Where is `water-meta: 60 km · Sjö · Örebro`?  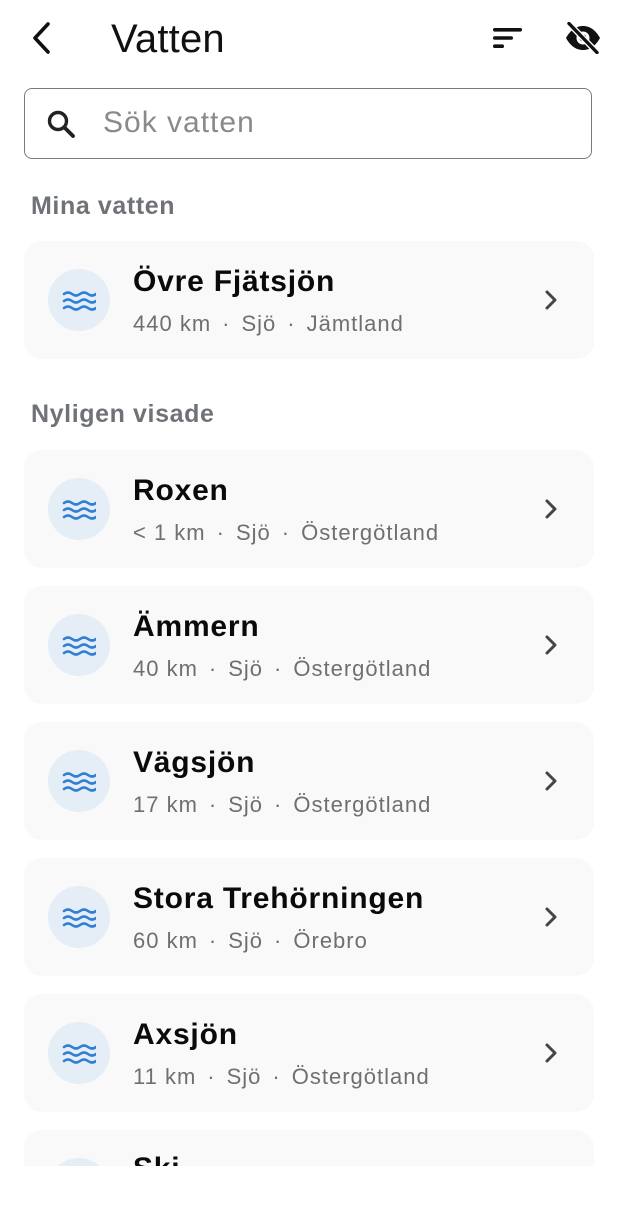 water-meta: 60 km · Sjö · Örebro is located at coordinates (250, 941).